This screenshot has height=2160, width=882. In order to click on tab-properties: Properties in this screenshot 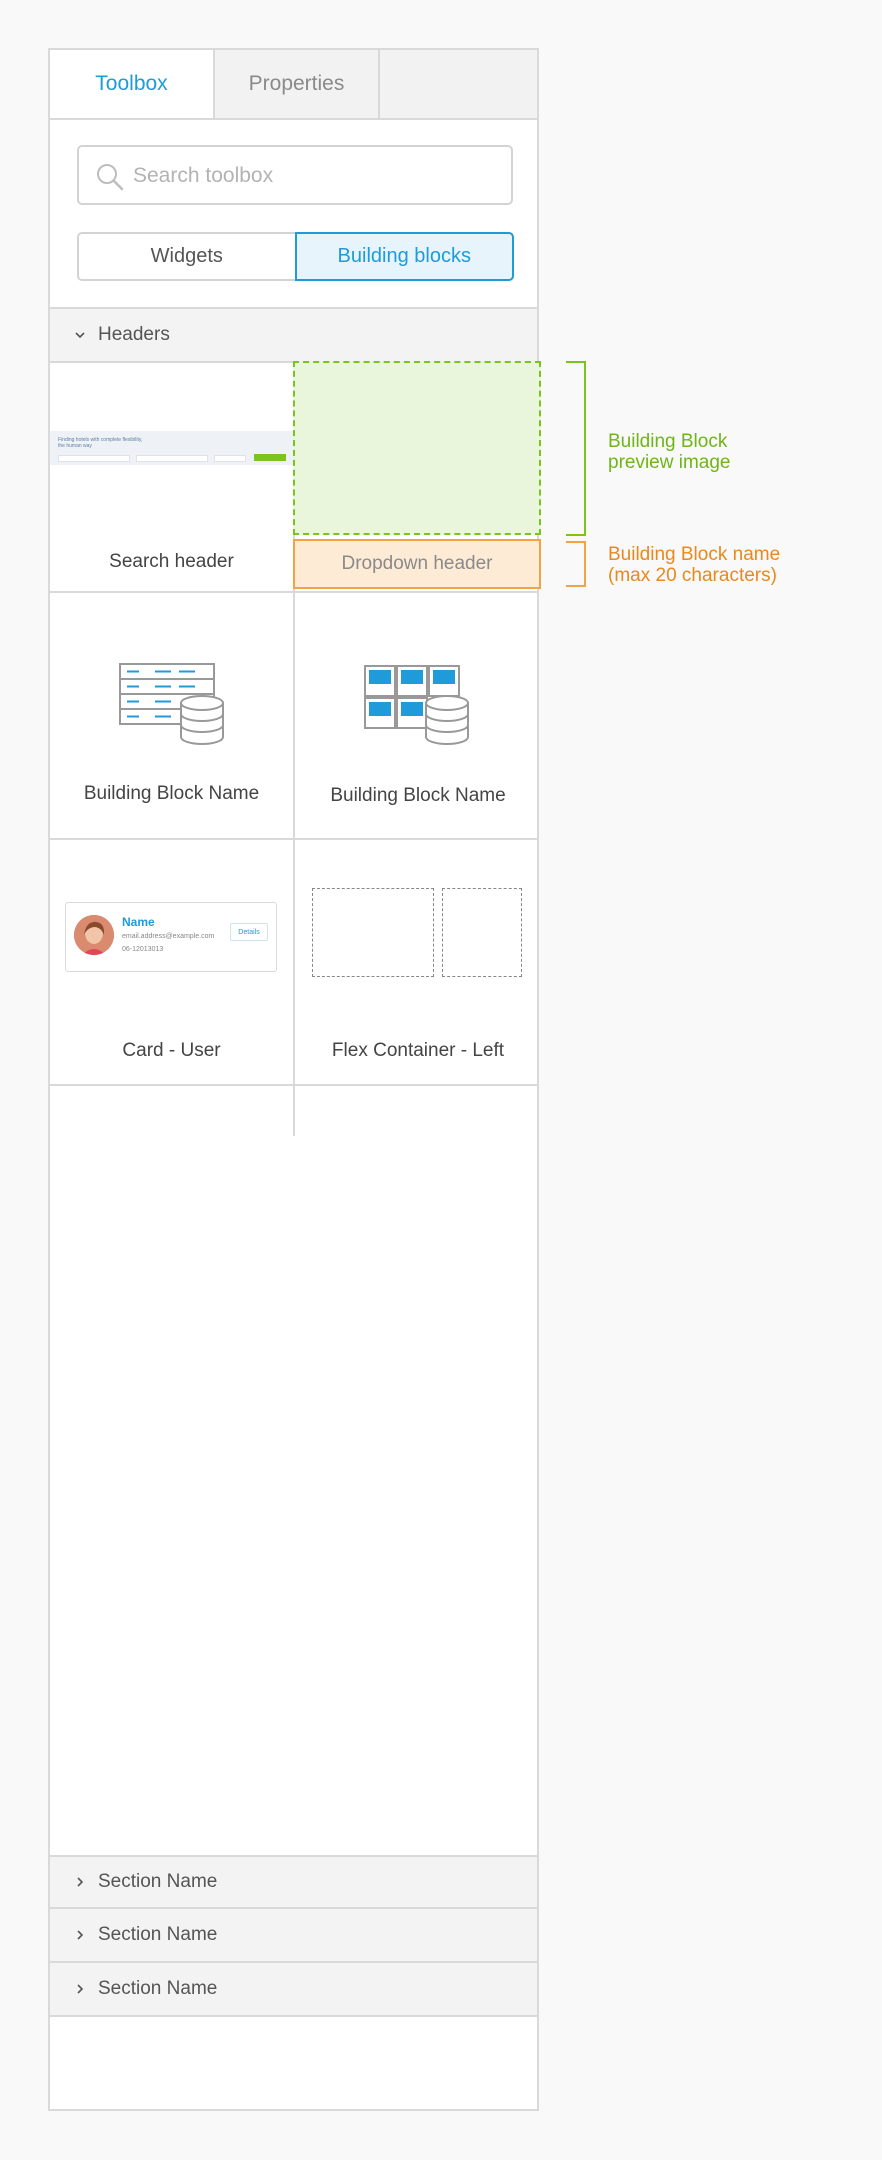, I will do `click(297, 84)`.